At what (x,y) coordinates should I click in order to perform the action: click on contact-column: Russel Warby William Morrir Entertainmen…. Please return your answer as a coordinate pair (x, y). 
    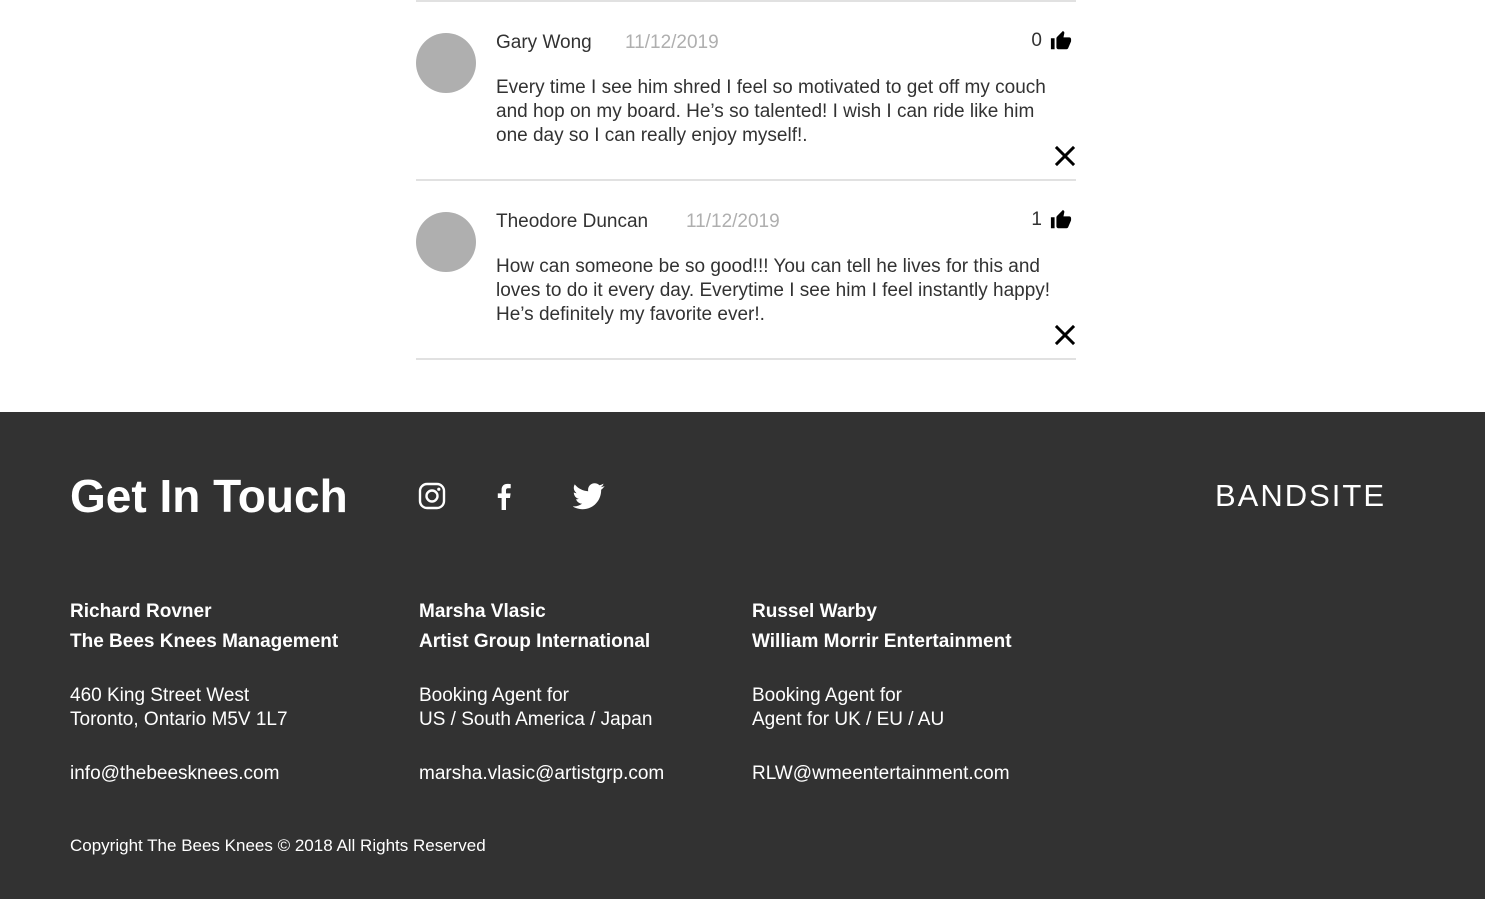
    Looking at the image, I should click on (882, 691).